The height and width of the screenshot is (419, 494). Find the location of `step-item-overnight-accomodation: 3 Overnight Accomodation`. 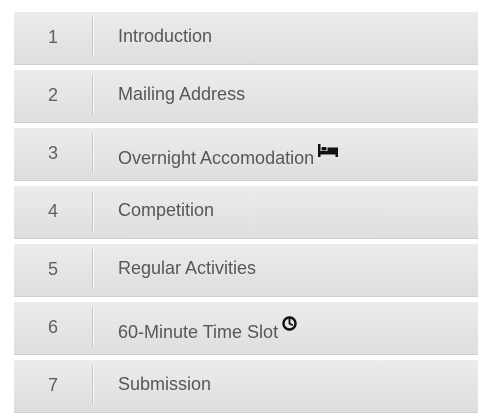

step-item-overnight-accomodation: 3 Overnight Accomodation is located at coordinates (246, 154).